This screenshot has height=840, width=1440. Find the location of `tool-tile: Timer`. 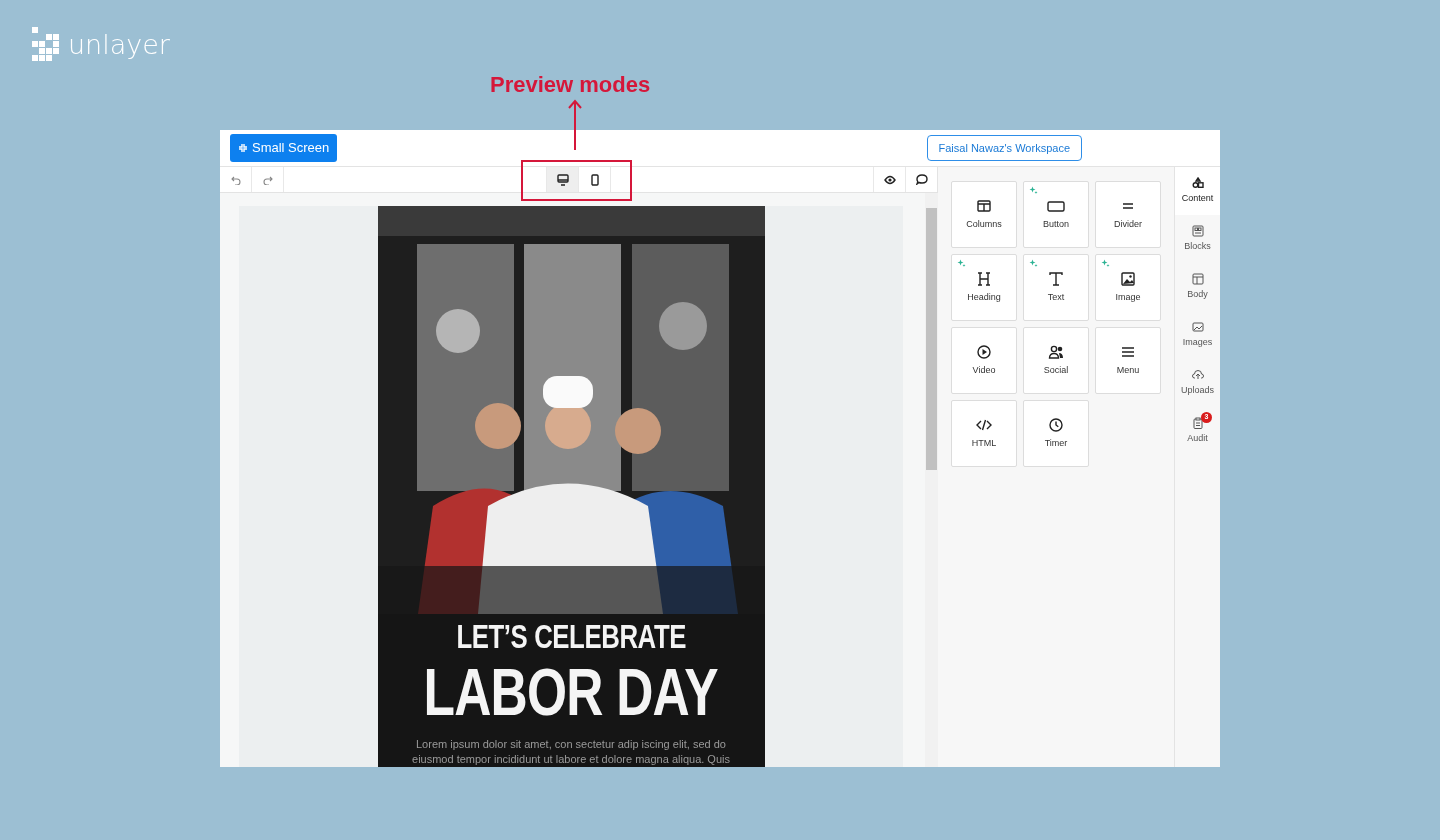

tool-tile: Timer is located at coordinates (1056, 433).